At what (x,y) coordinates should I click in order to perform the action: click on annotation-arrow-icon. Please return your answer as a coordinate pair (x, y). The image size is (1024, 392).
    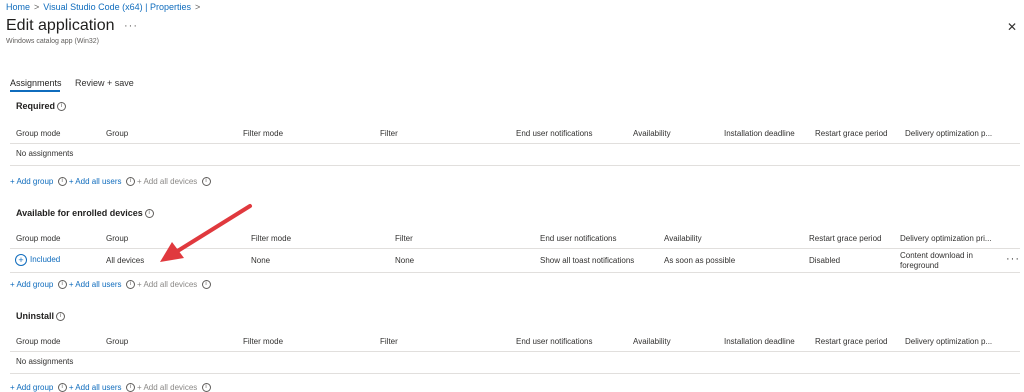
    Looking at the image, I should click on (206, 233).